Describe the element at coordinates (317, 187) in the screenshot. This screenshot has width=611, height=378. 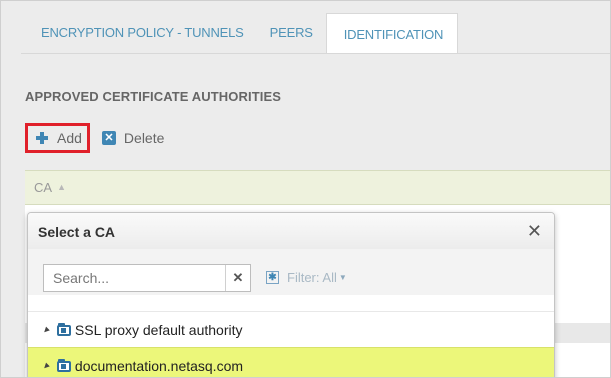
I see `ca-column-header: CA ▲` at that location.